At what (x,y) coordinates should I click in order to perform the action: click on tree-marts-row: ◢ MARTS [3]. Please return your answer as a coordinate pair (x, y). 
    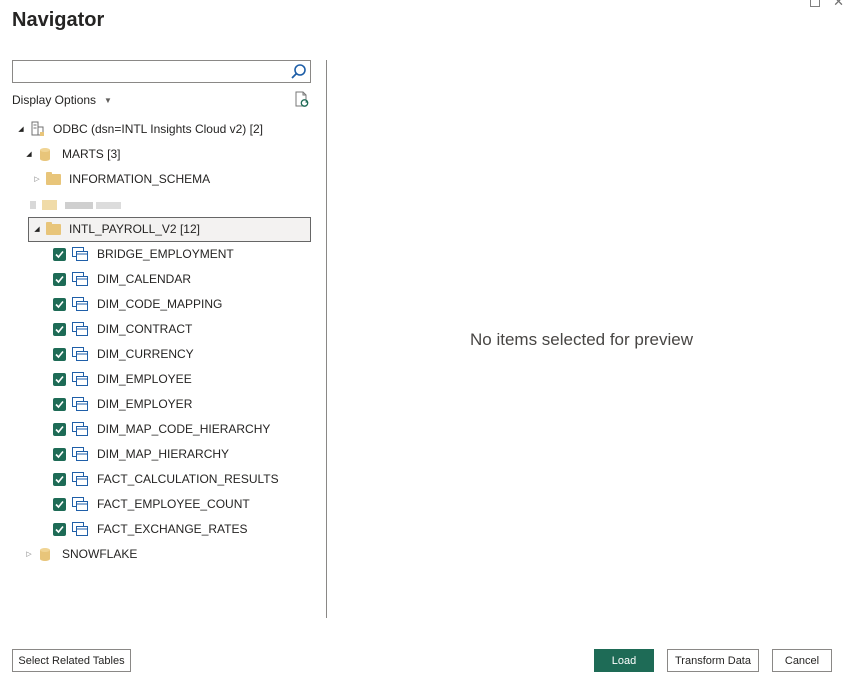
    Looking at the image, I should click on (72, 154).